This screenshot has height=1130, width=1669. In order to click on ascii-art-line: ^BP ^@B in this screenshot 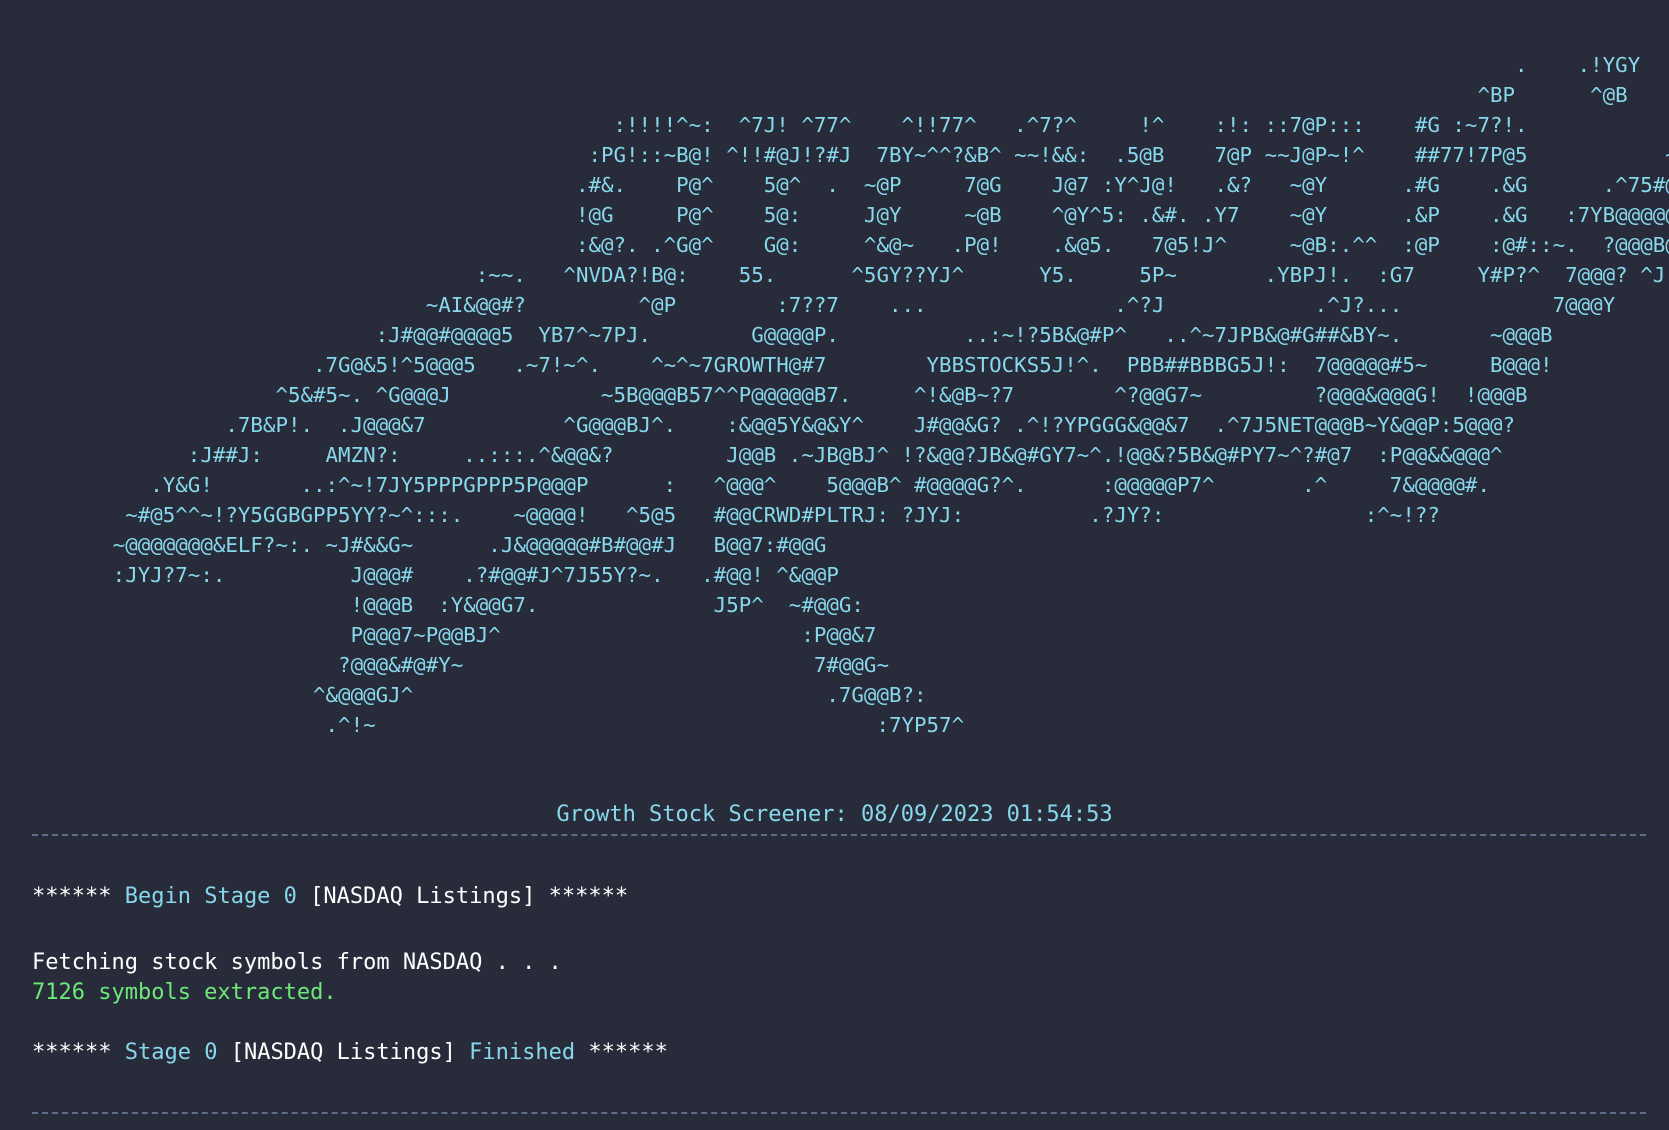, I will do `click(814, 95)`.